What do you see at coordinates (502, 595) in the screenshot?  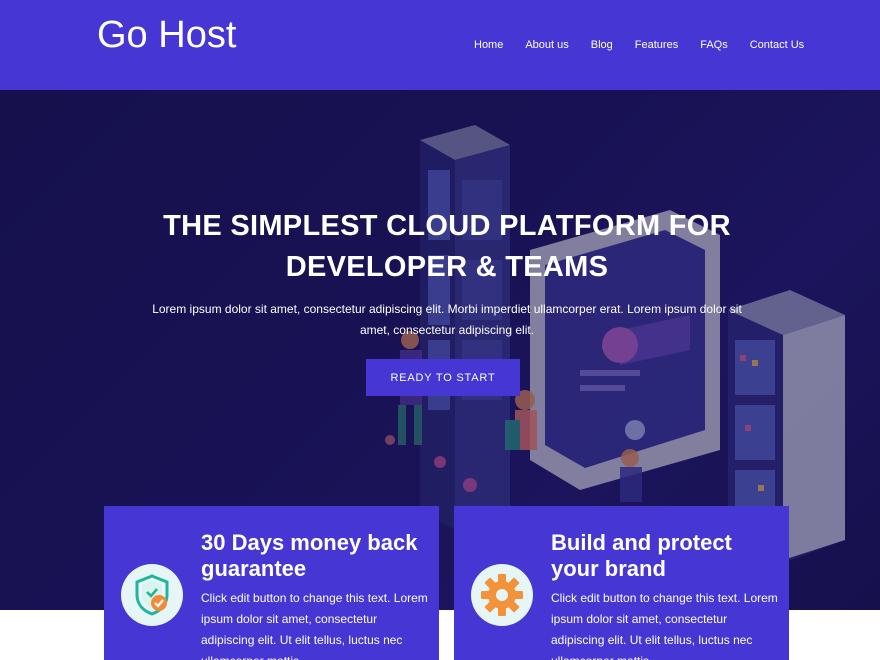 I see `gear-icon` at bounding box center [502, 595].